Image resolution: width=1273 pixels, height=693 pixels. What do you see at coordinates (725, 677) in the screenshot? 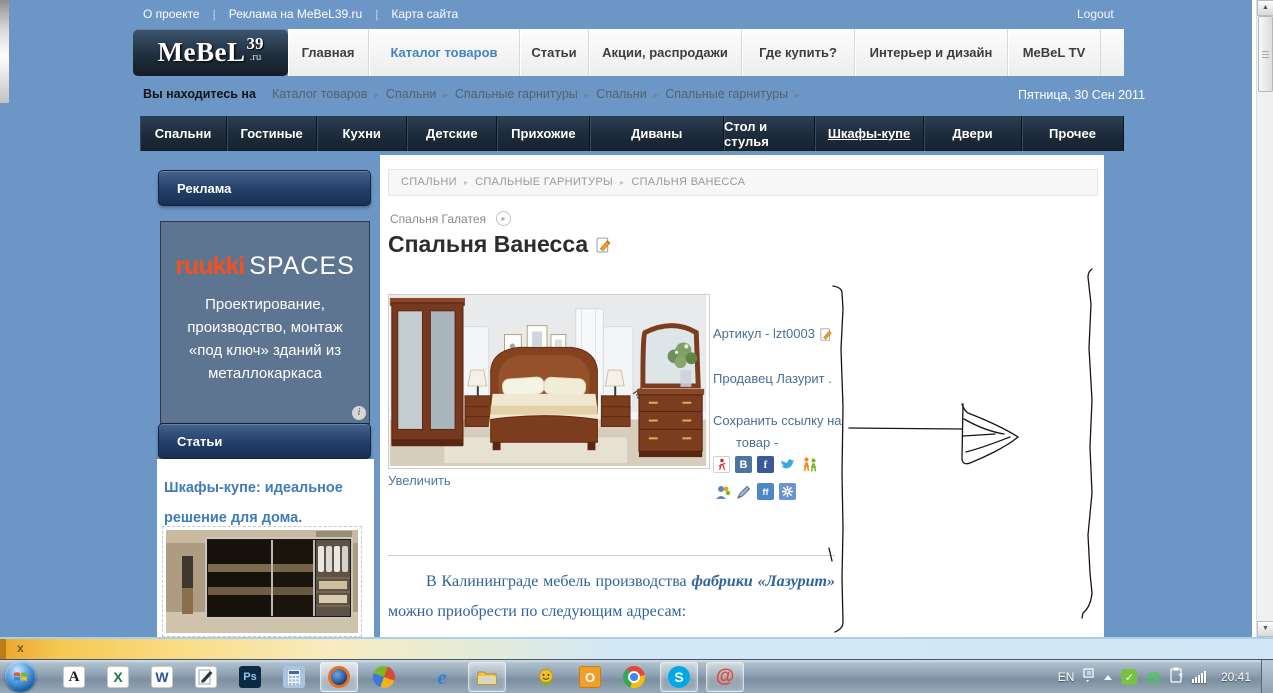
I see `taskbar-item-mailru-agent: @` at bounding box center [725, 677].